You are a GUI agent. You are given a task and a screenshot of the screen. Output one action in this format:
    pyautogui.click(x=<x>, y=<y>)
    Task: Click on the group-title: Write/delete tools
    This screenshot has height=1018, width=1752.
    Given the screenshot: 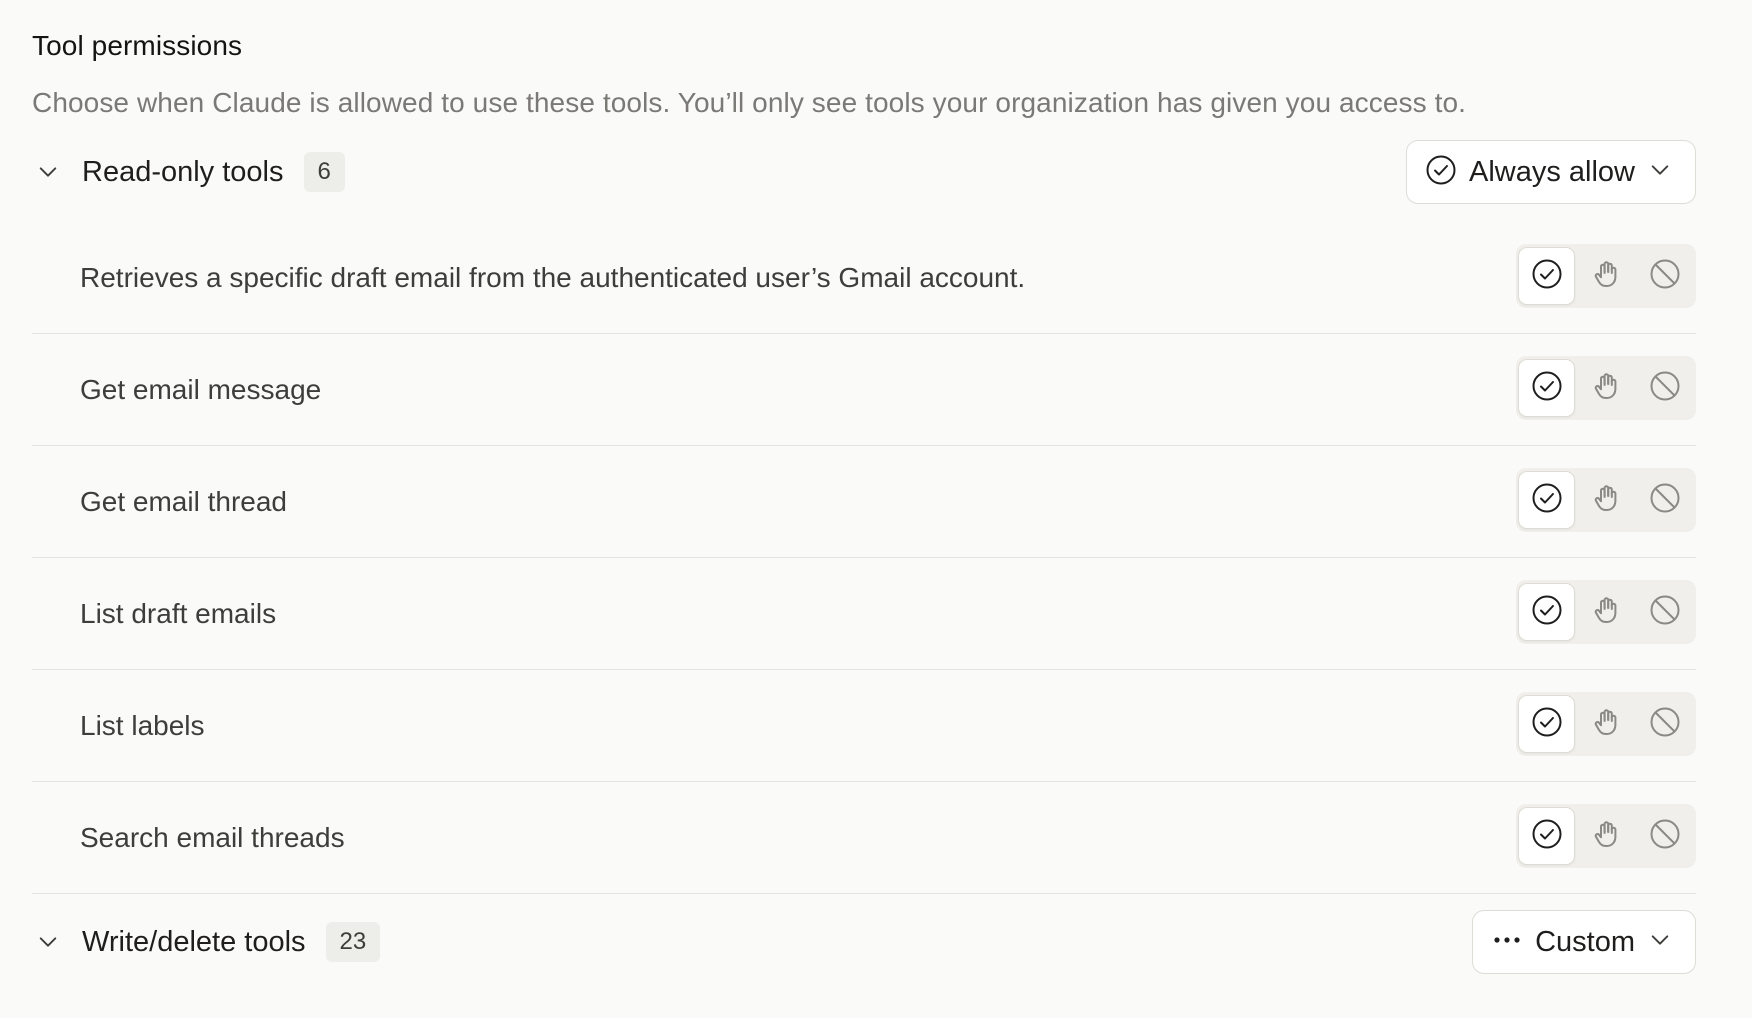 What is the action you would take?
    pyautogui.click(x=194, y=941)
    